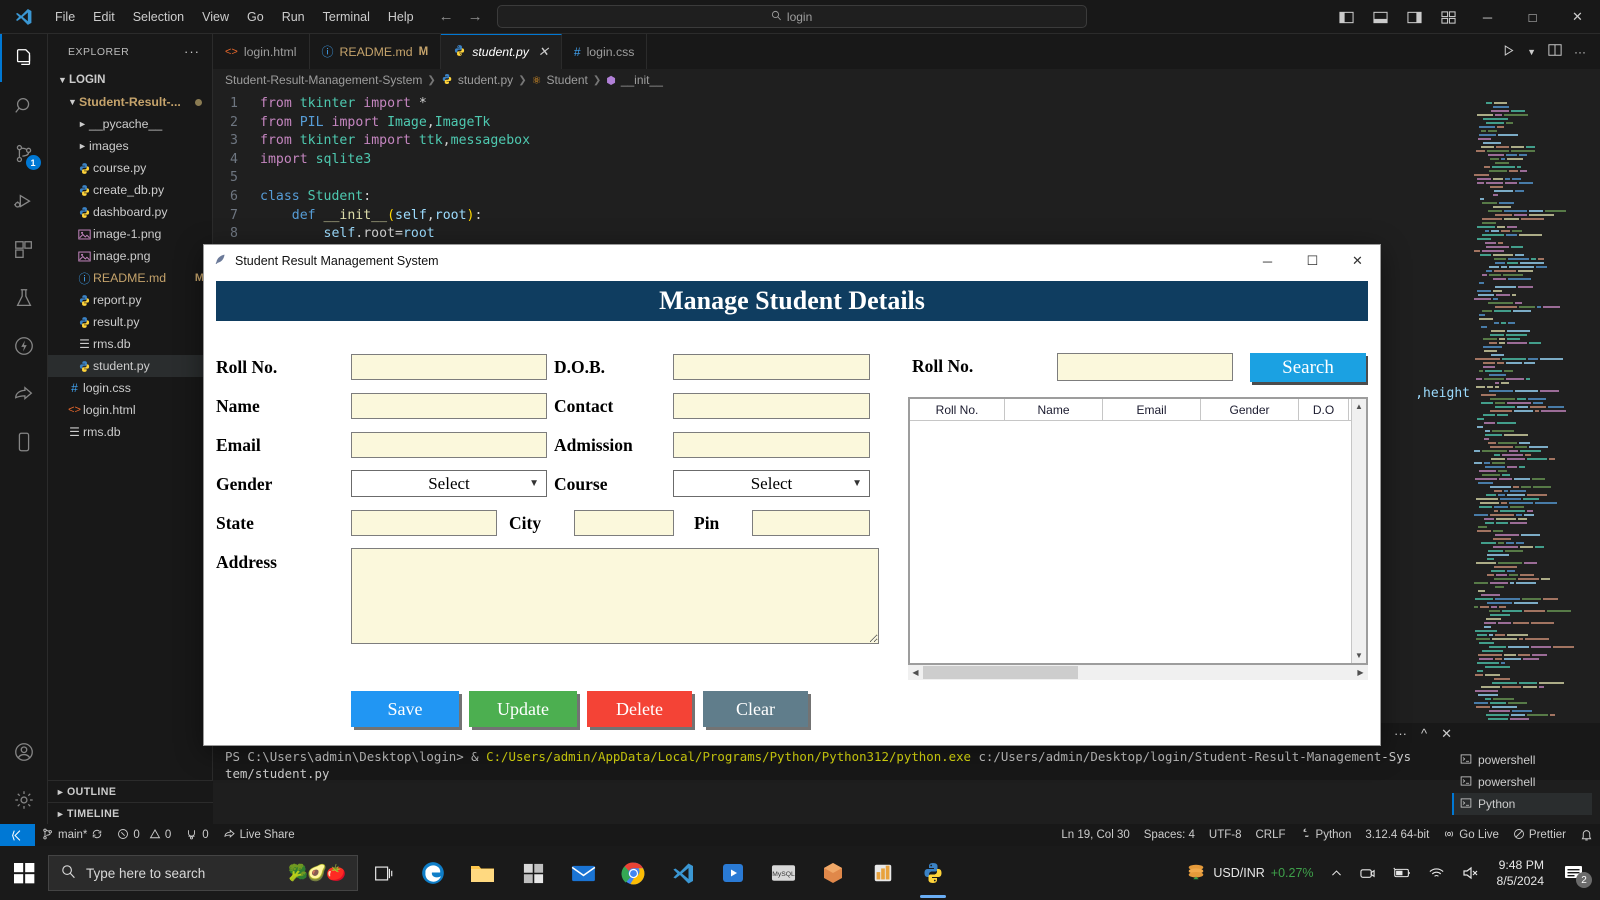  What do you see at coordinates (639, 709) in the screenshot?
I see `delete-button: Delete` at bounding box center [639, 709].